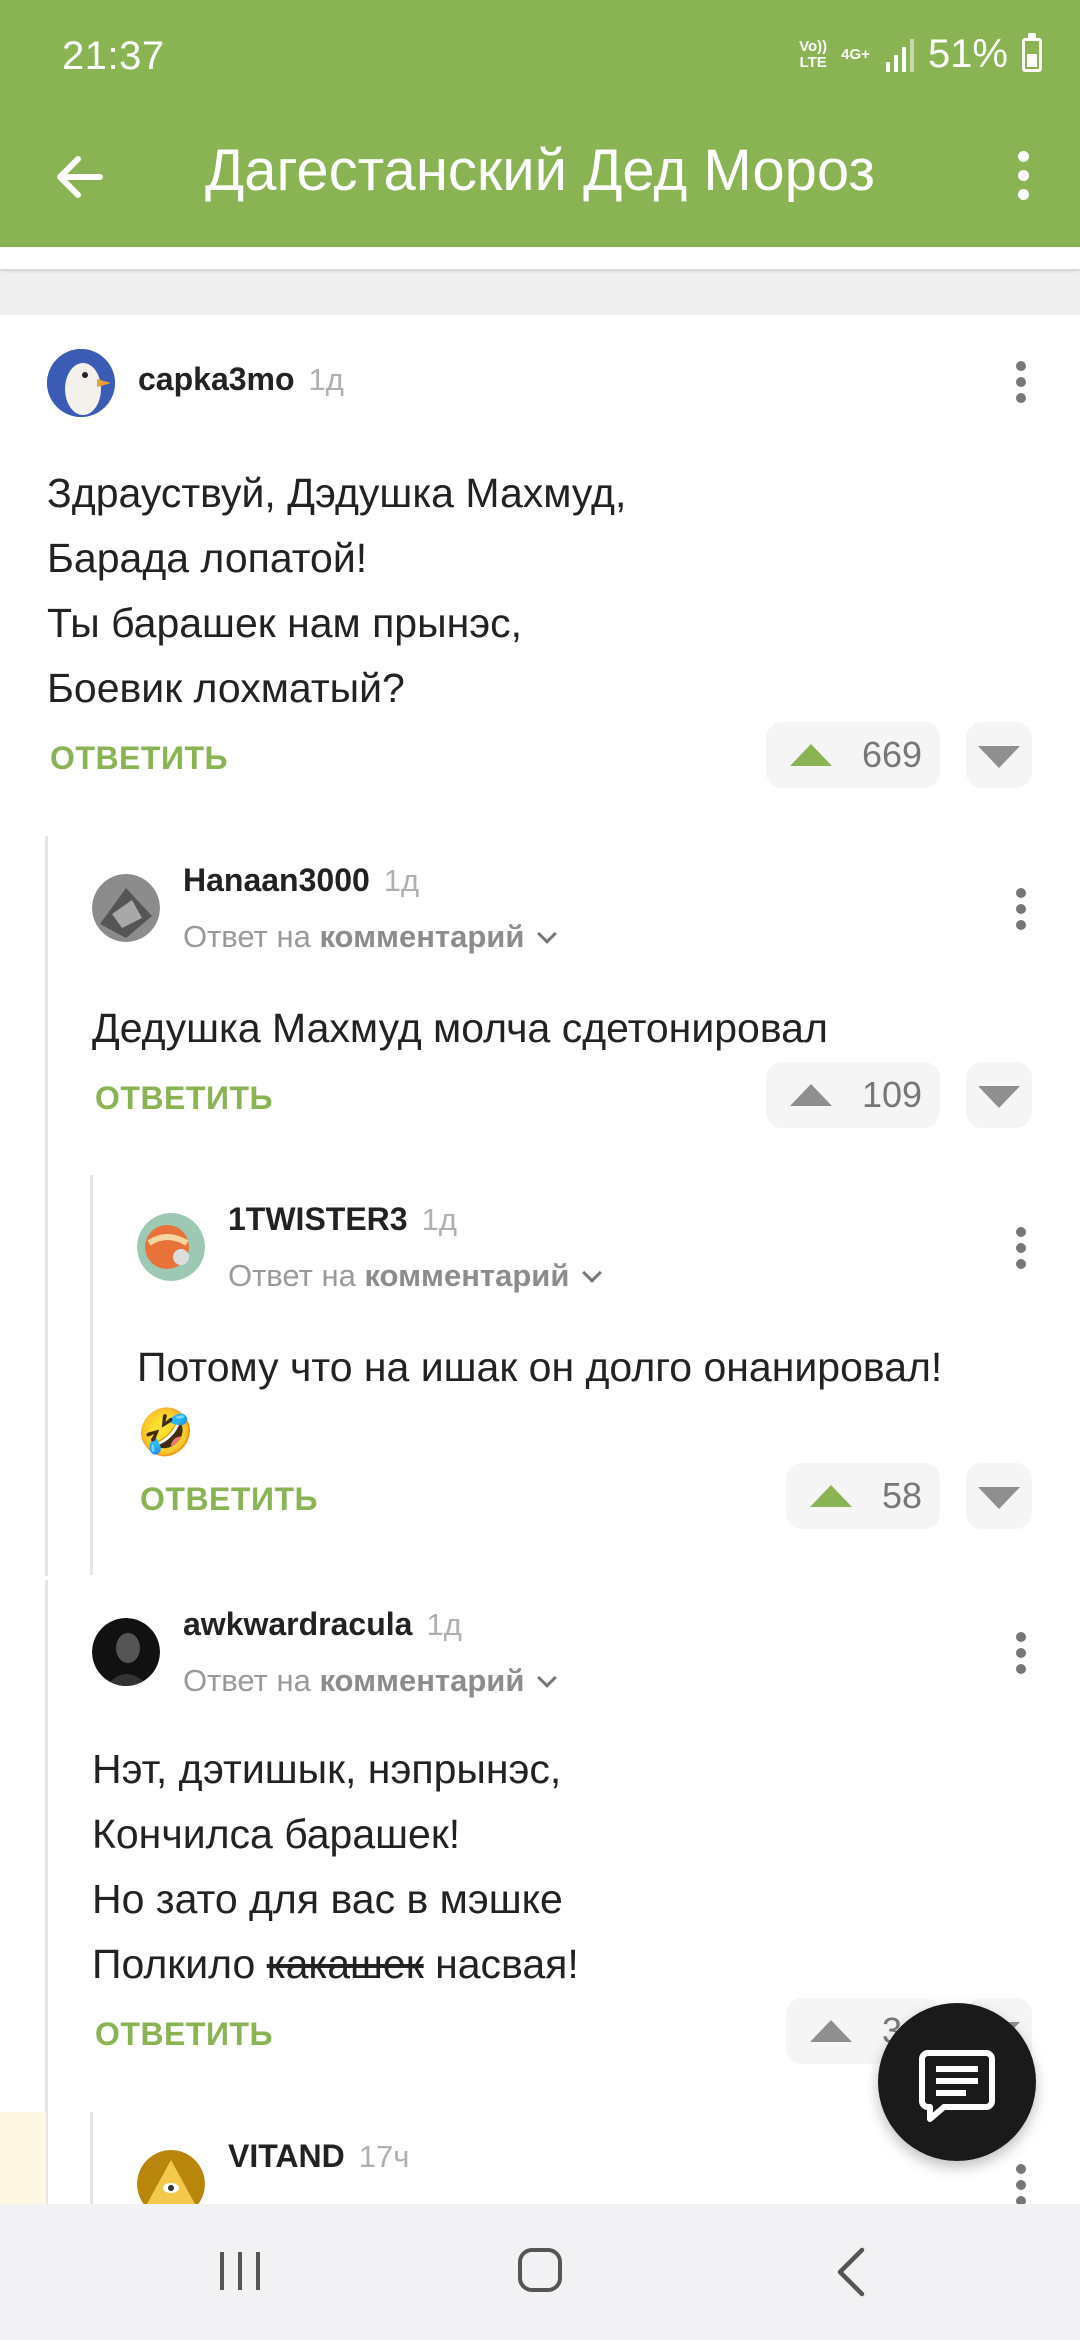  What do you see at coordinates (1023, 178) in the screenshot?
I see `more-vertical-icon` at bounding box center [1023, 178].